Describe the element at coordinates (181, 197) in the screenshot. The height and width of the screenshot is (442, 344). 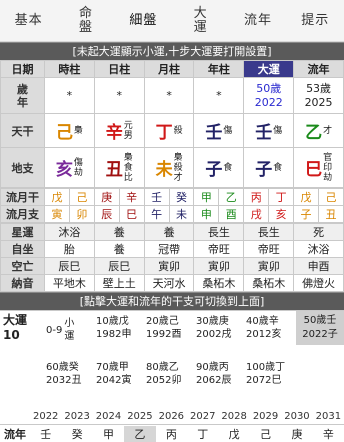
I see `liuyue_gan-cell: 癸` at that location.